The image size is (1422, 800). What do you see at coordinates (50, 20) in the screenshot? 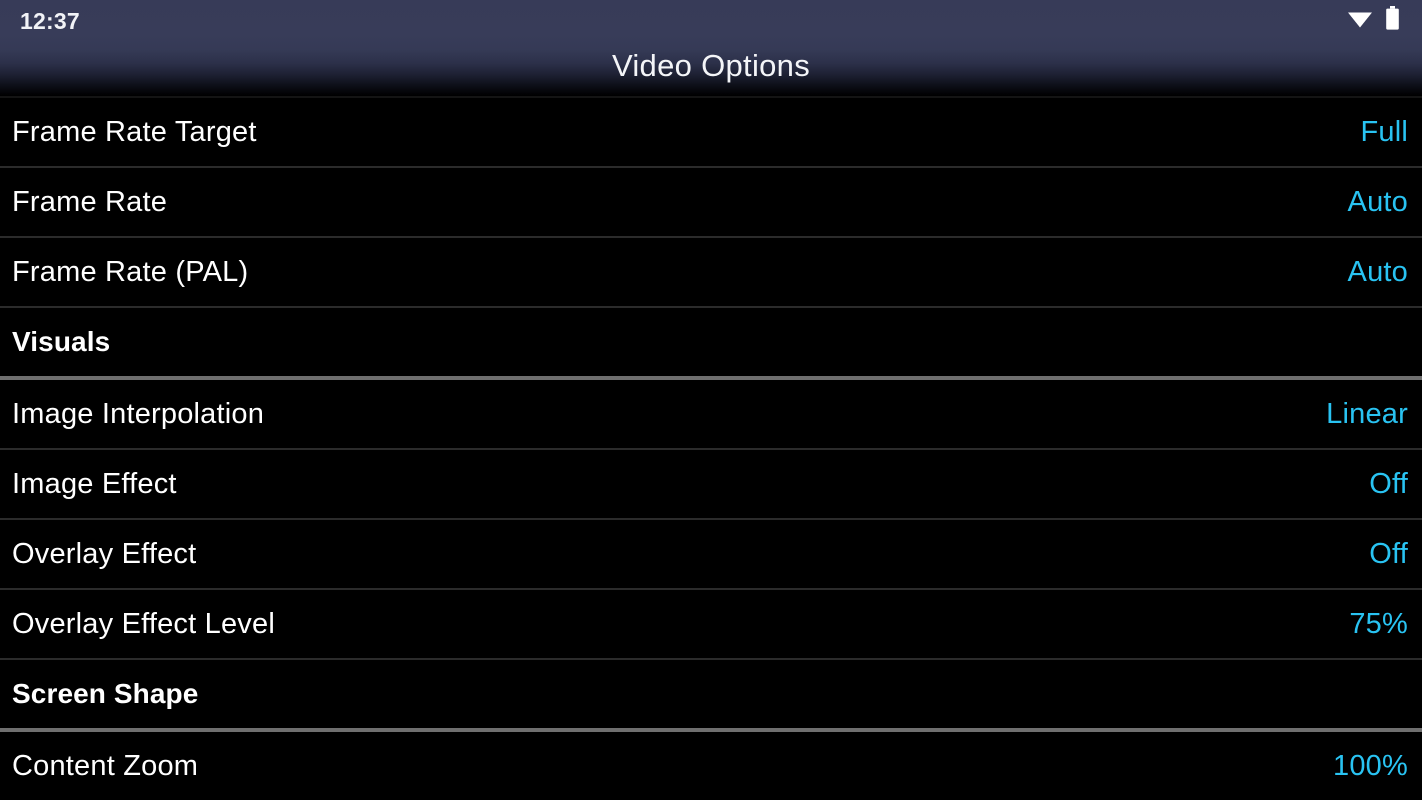
I see `status-bar-clock: 12:37` at bounding box center [50, 20].